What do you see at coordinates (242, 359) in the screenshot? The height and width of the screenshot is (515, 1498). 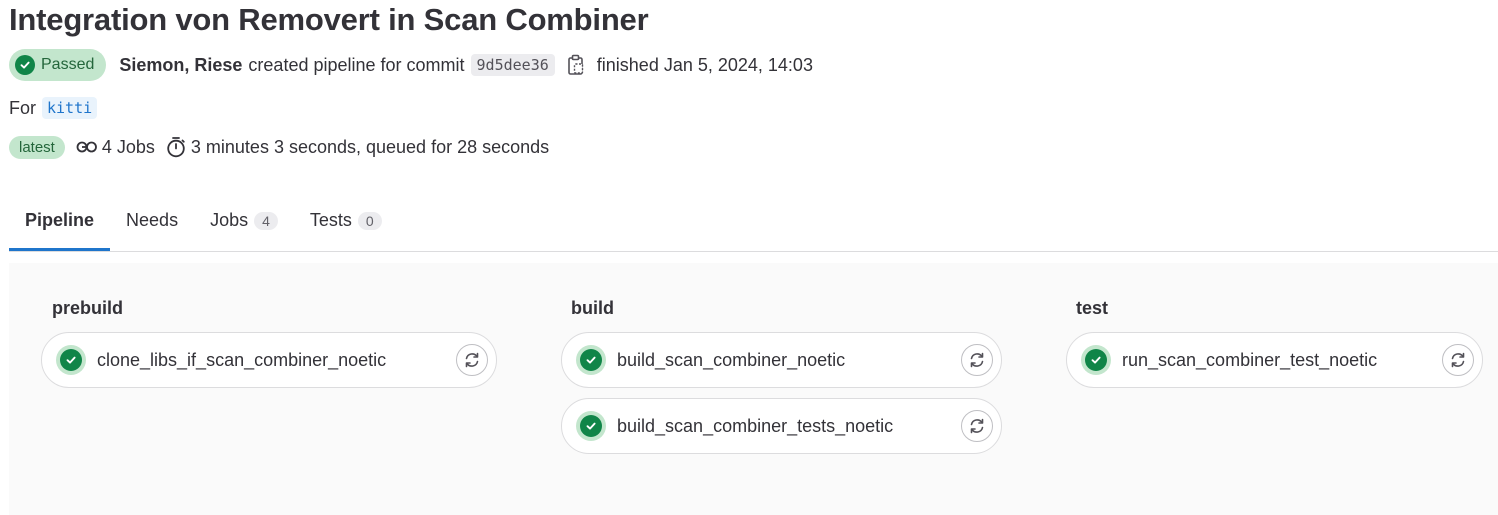 I see `job-name: clone_libs_if_scan_combiner_noetic` at bounding box center [242, 359].